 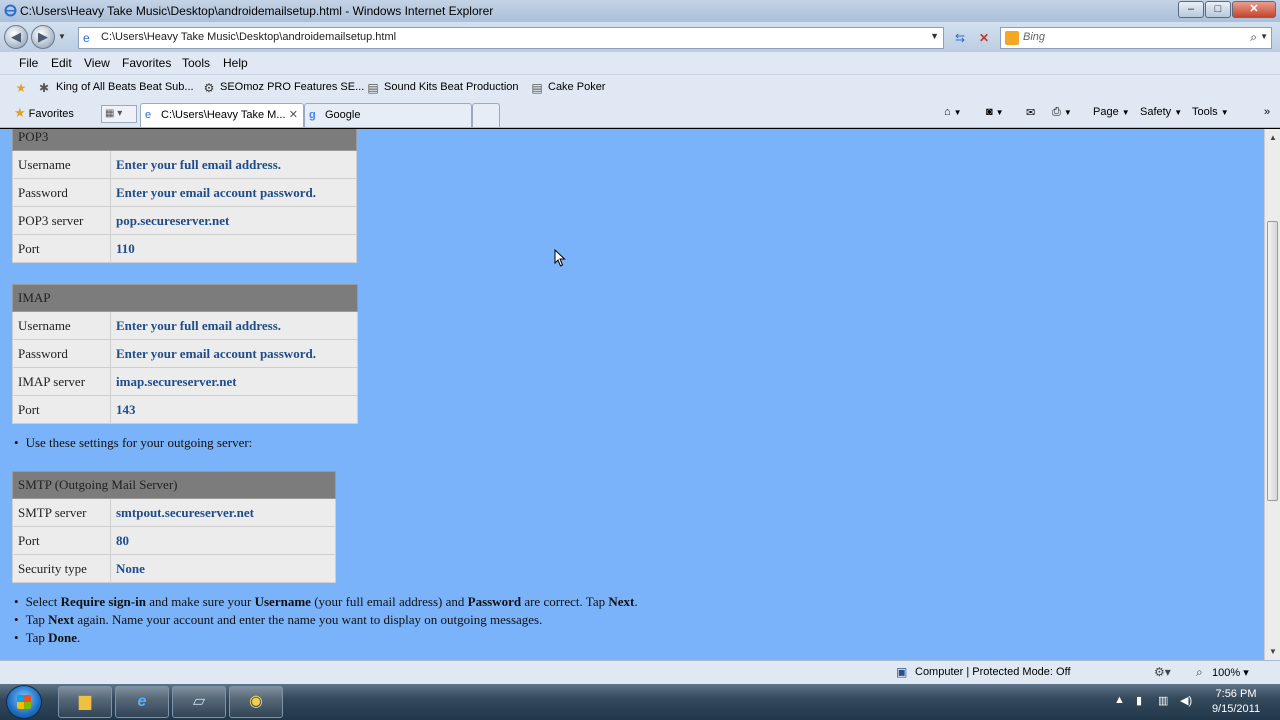 I want to click on internet-explorer-icon: e, so click(x=142, y=701).